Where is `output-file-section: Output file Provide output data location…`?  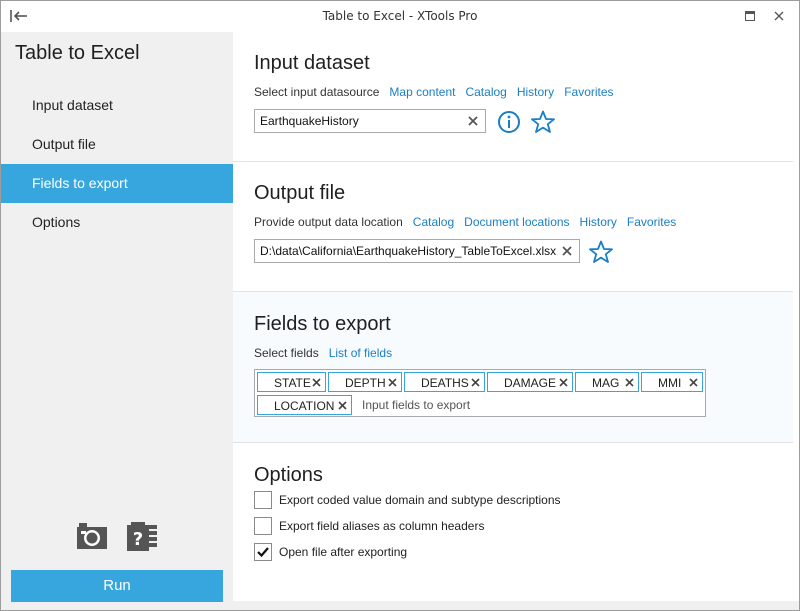 output-file-section: Output file Provide output data location… is located at coordinates (513, 227).